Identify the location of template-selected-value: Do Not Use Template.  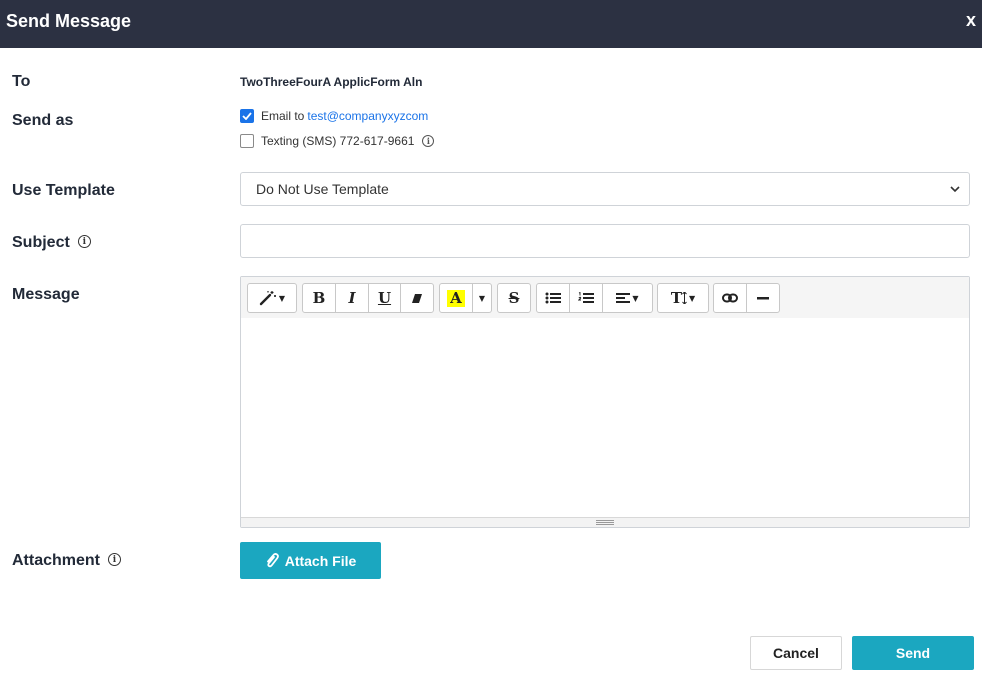
(322, 189).